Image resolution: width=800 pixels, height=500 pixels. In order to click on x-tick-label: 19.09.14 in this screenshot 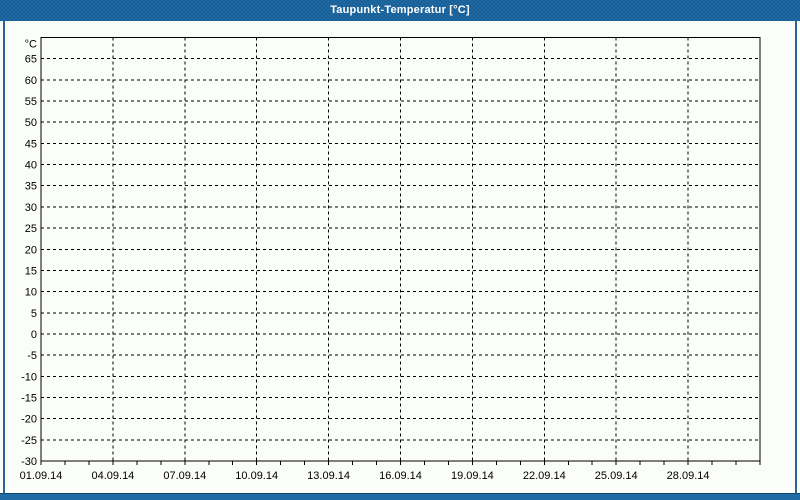, I will do `click(472, 476)`.